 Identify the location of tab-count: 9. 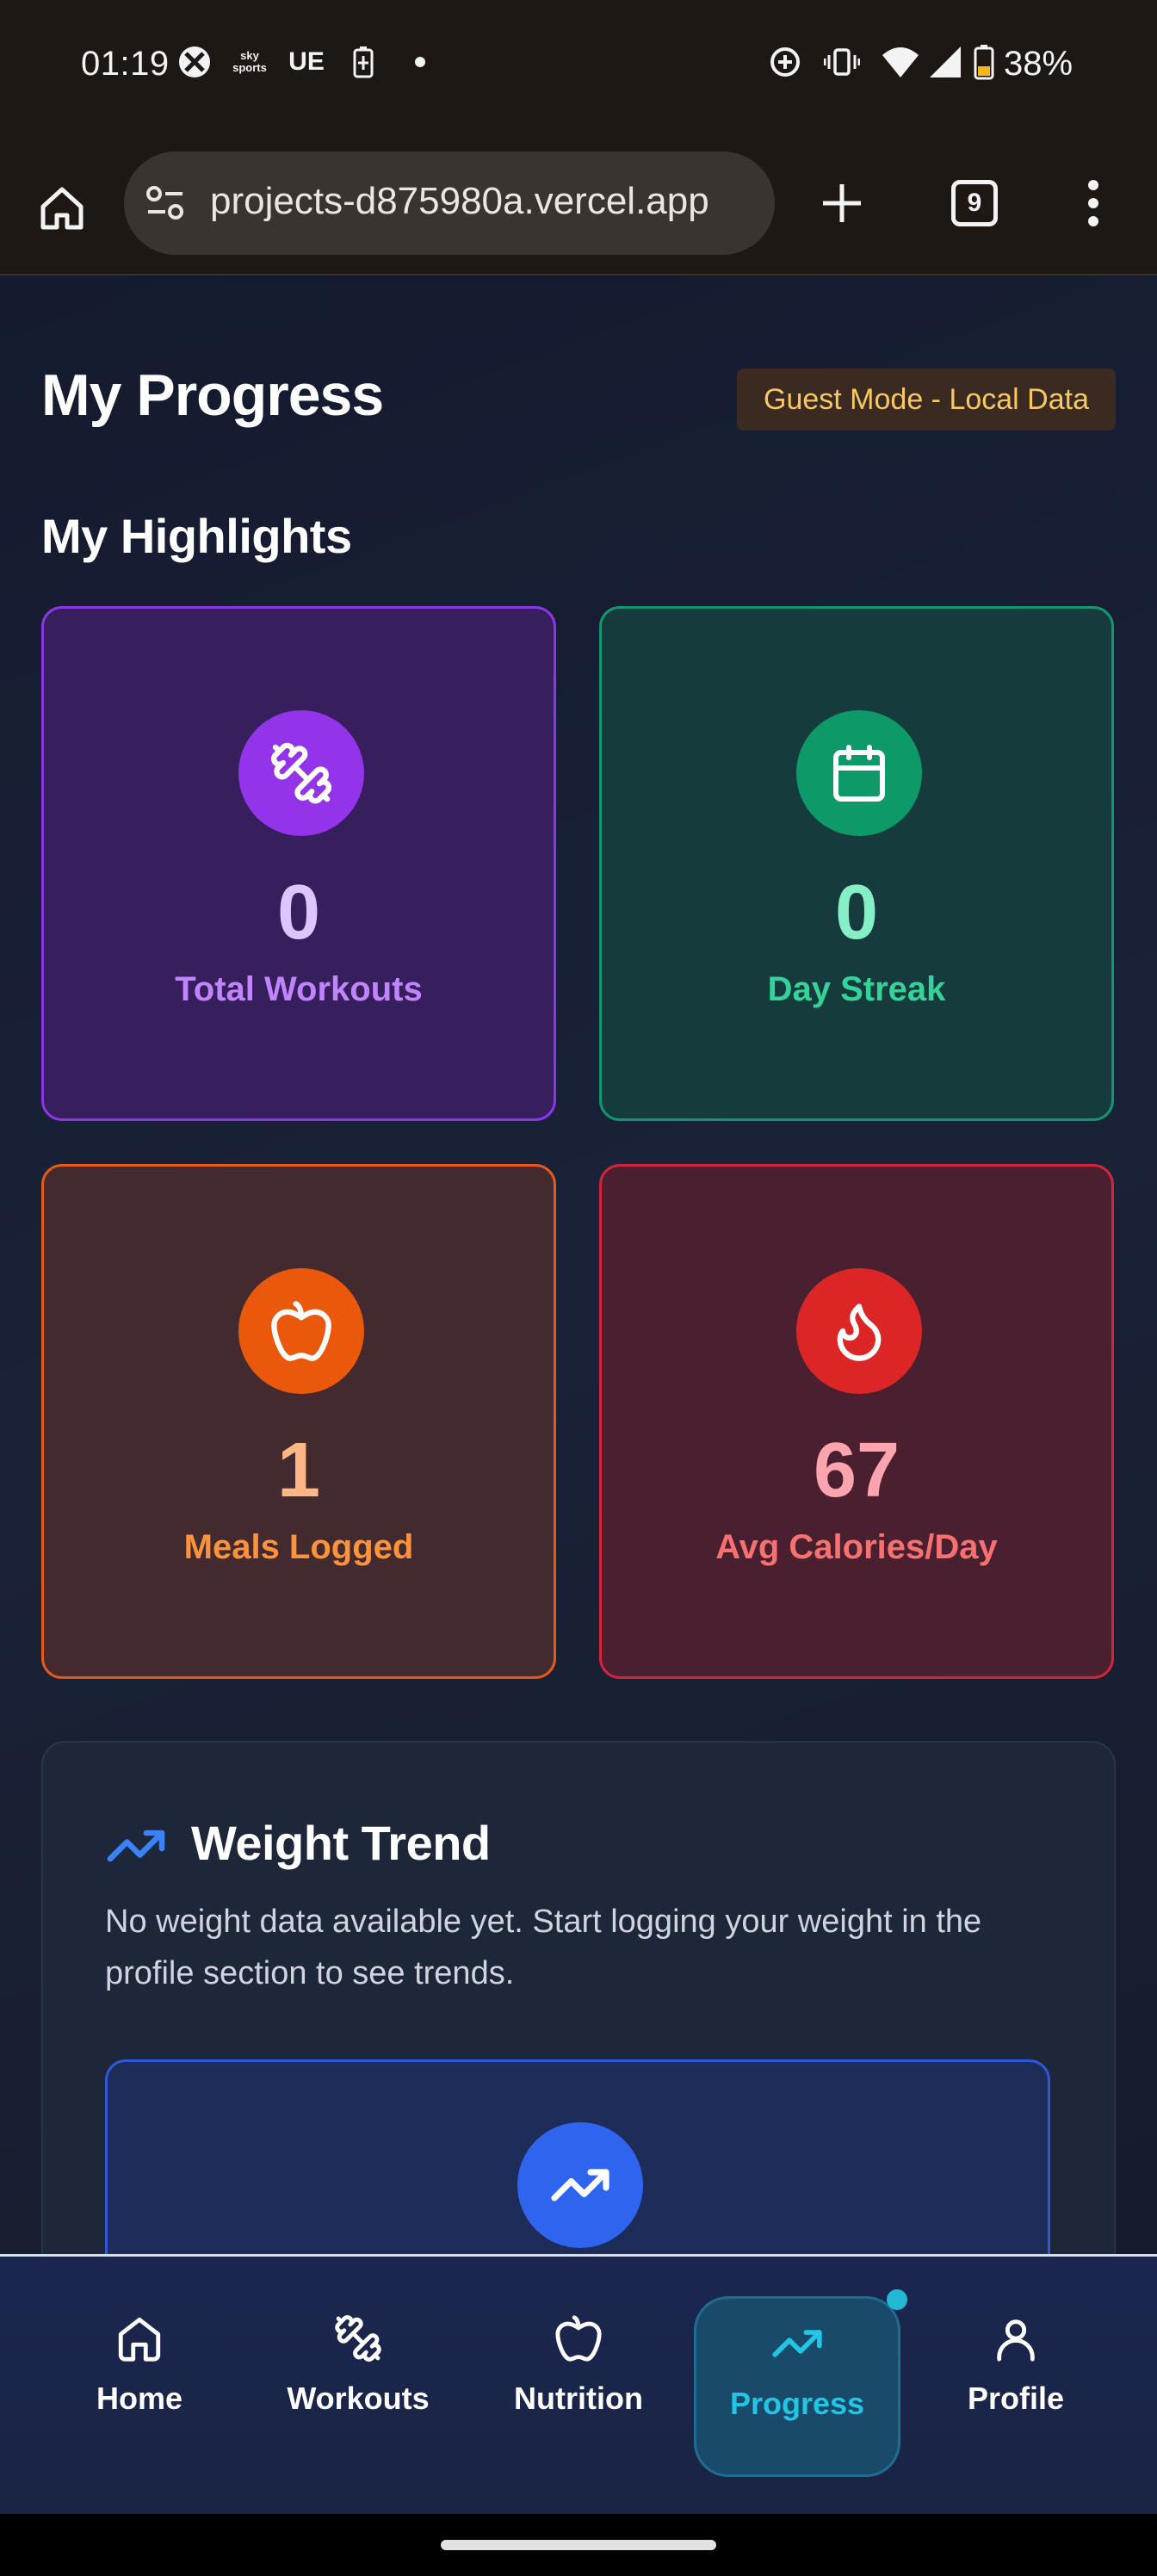
(974, 203).